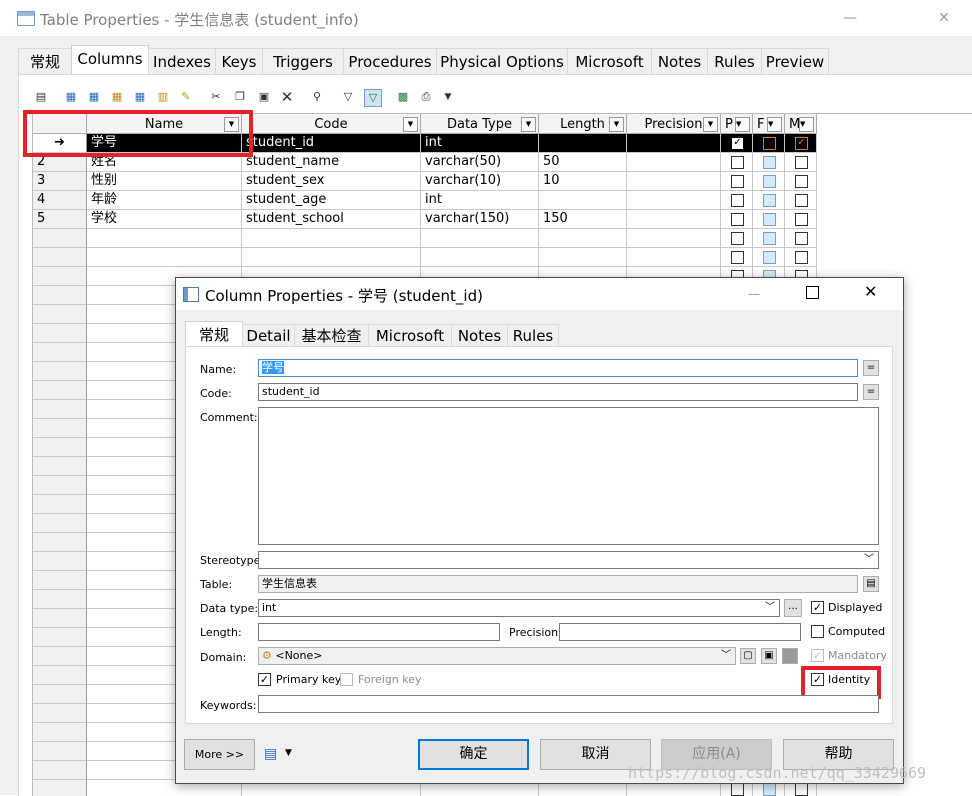  Describe the element at coordinates (480, 181) in the screenshot. I see `cell-type: varchar(10)` at that location.